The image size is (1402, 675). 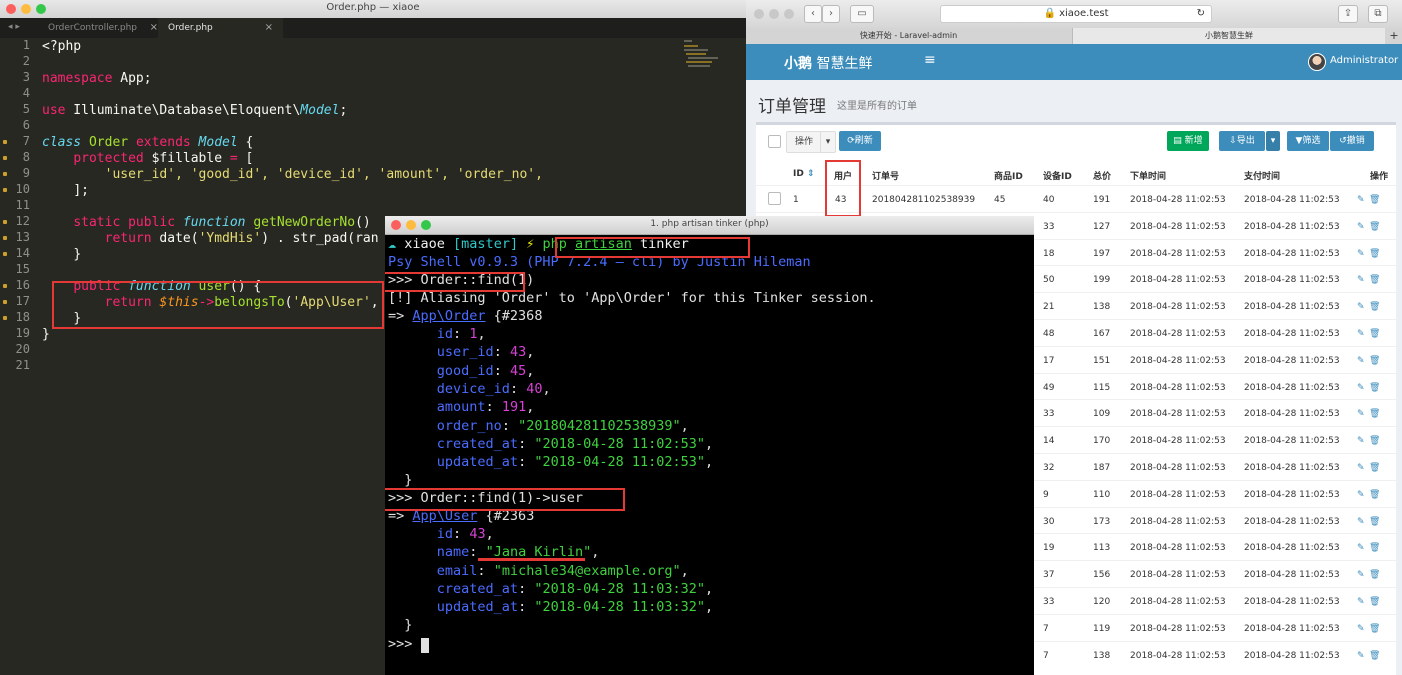 What do you see at coordinates (505, 499) in the screenshot?
I see `highlight-box-find-user` at bounding box center [505, 499].